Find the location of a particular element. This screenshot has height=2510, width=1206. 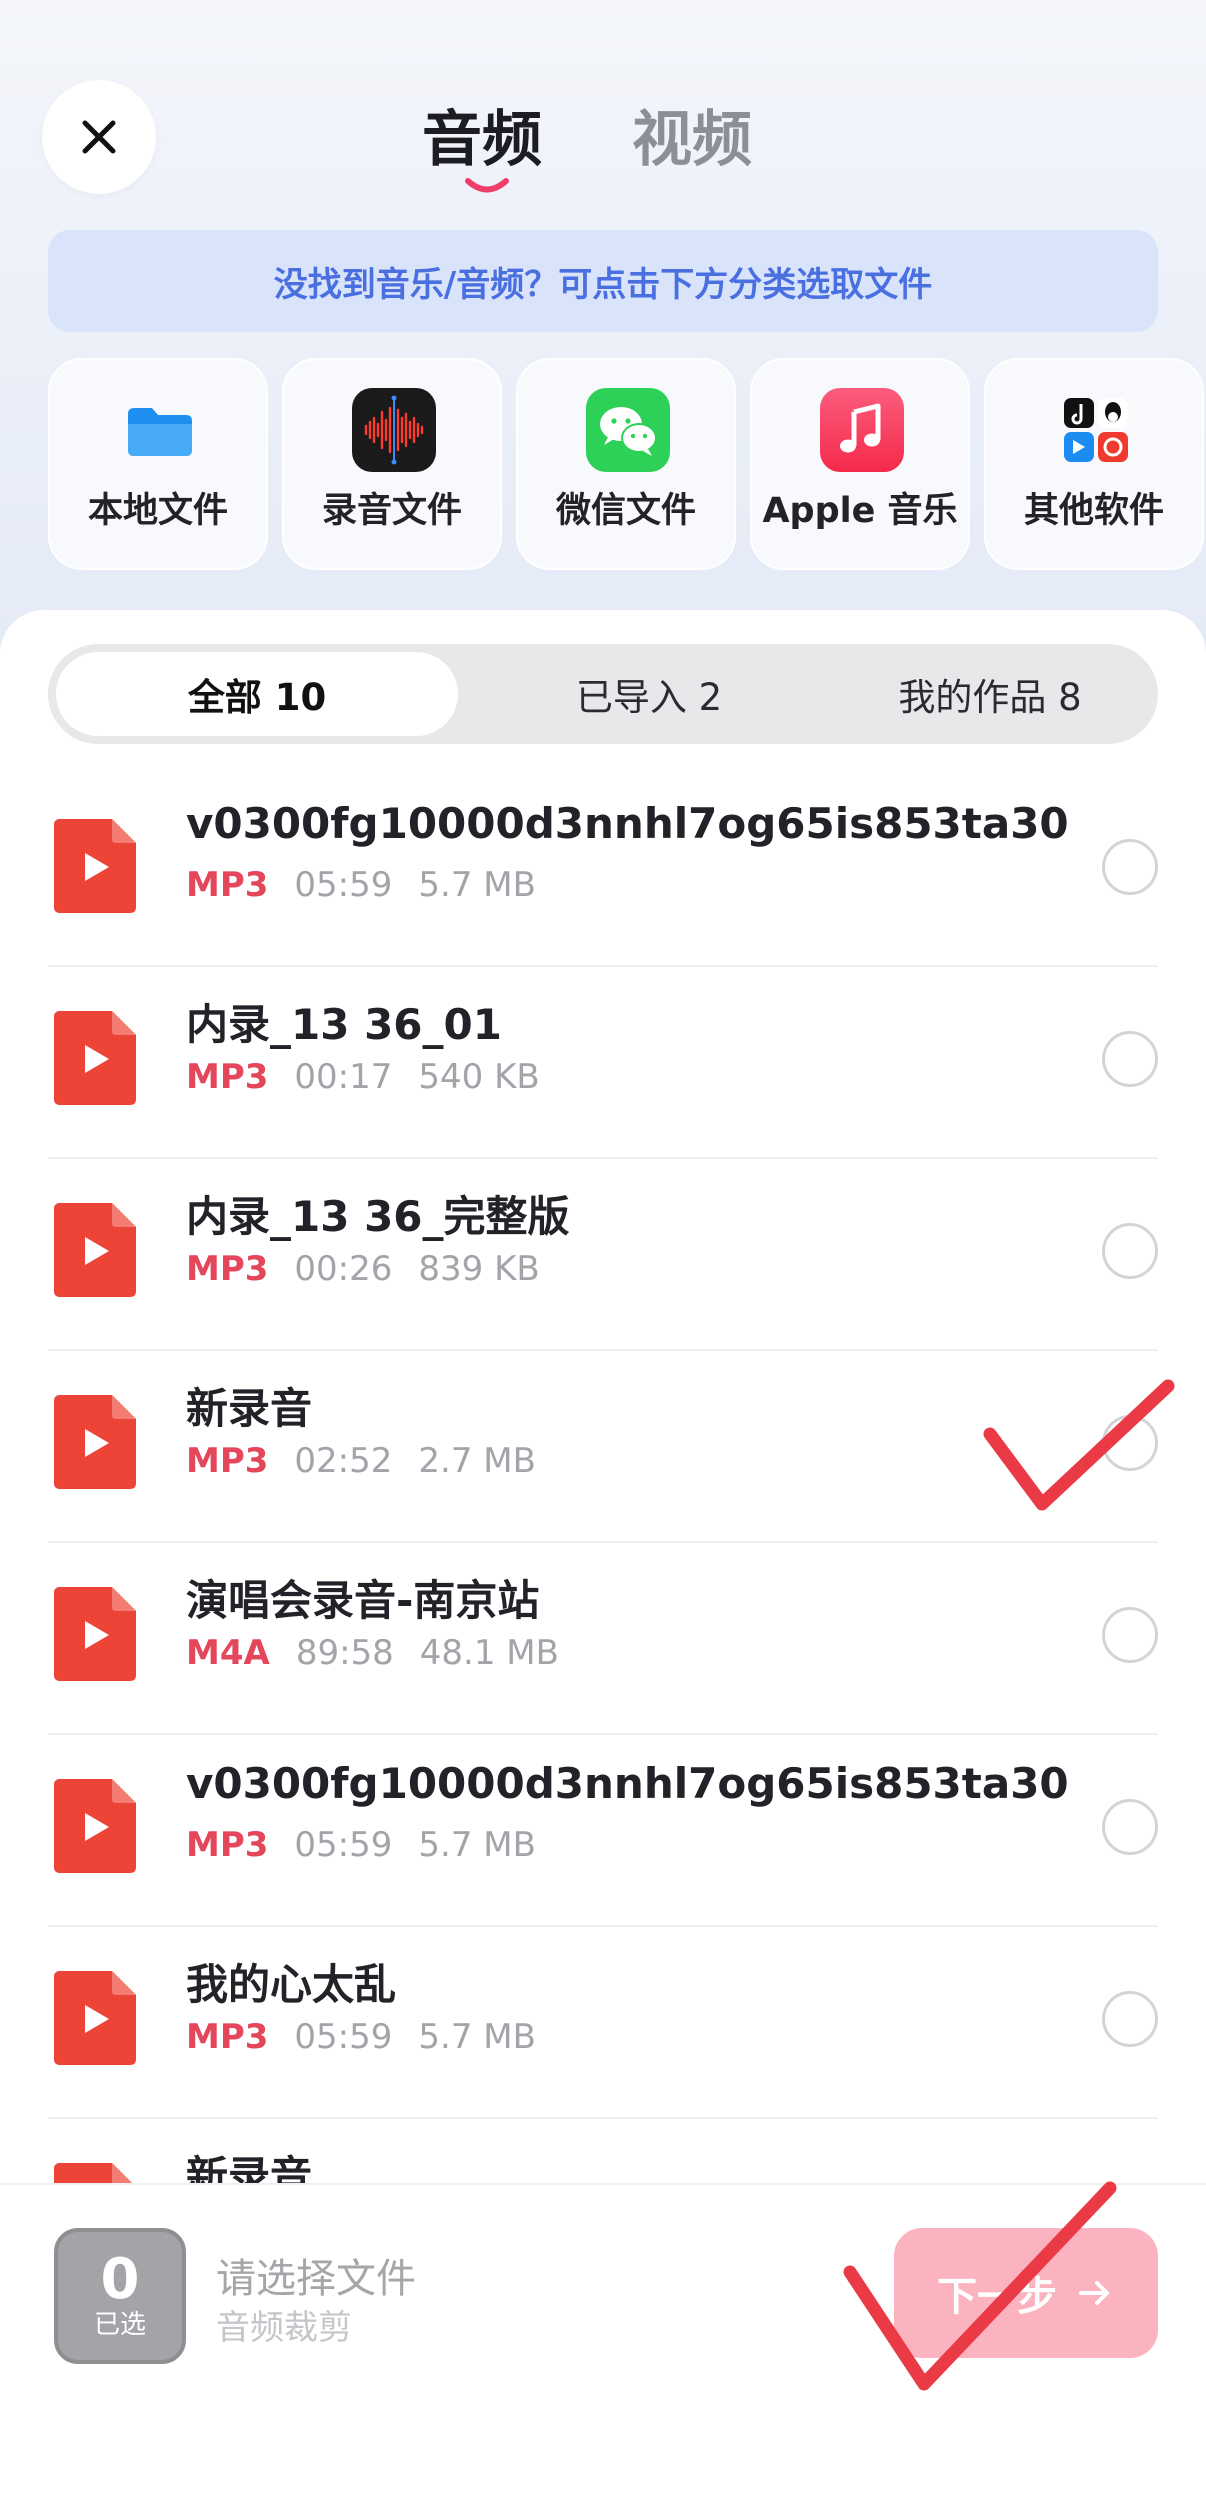

file-title: 内录_13 36_完整版 is located at coordinates (378, 1216).